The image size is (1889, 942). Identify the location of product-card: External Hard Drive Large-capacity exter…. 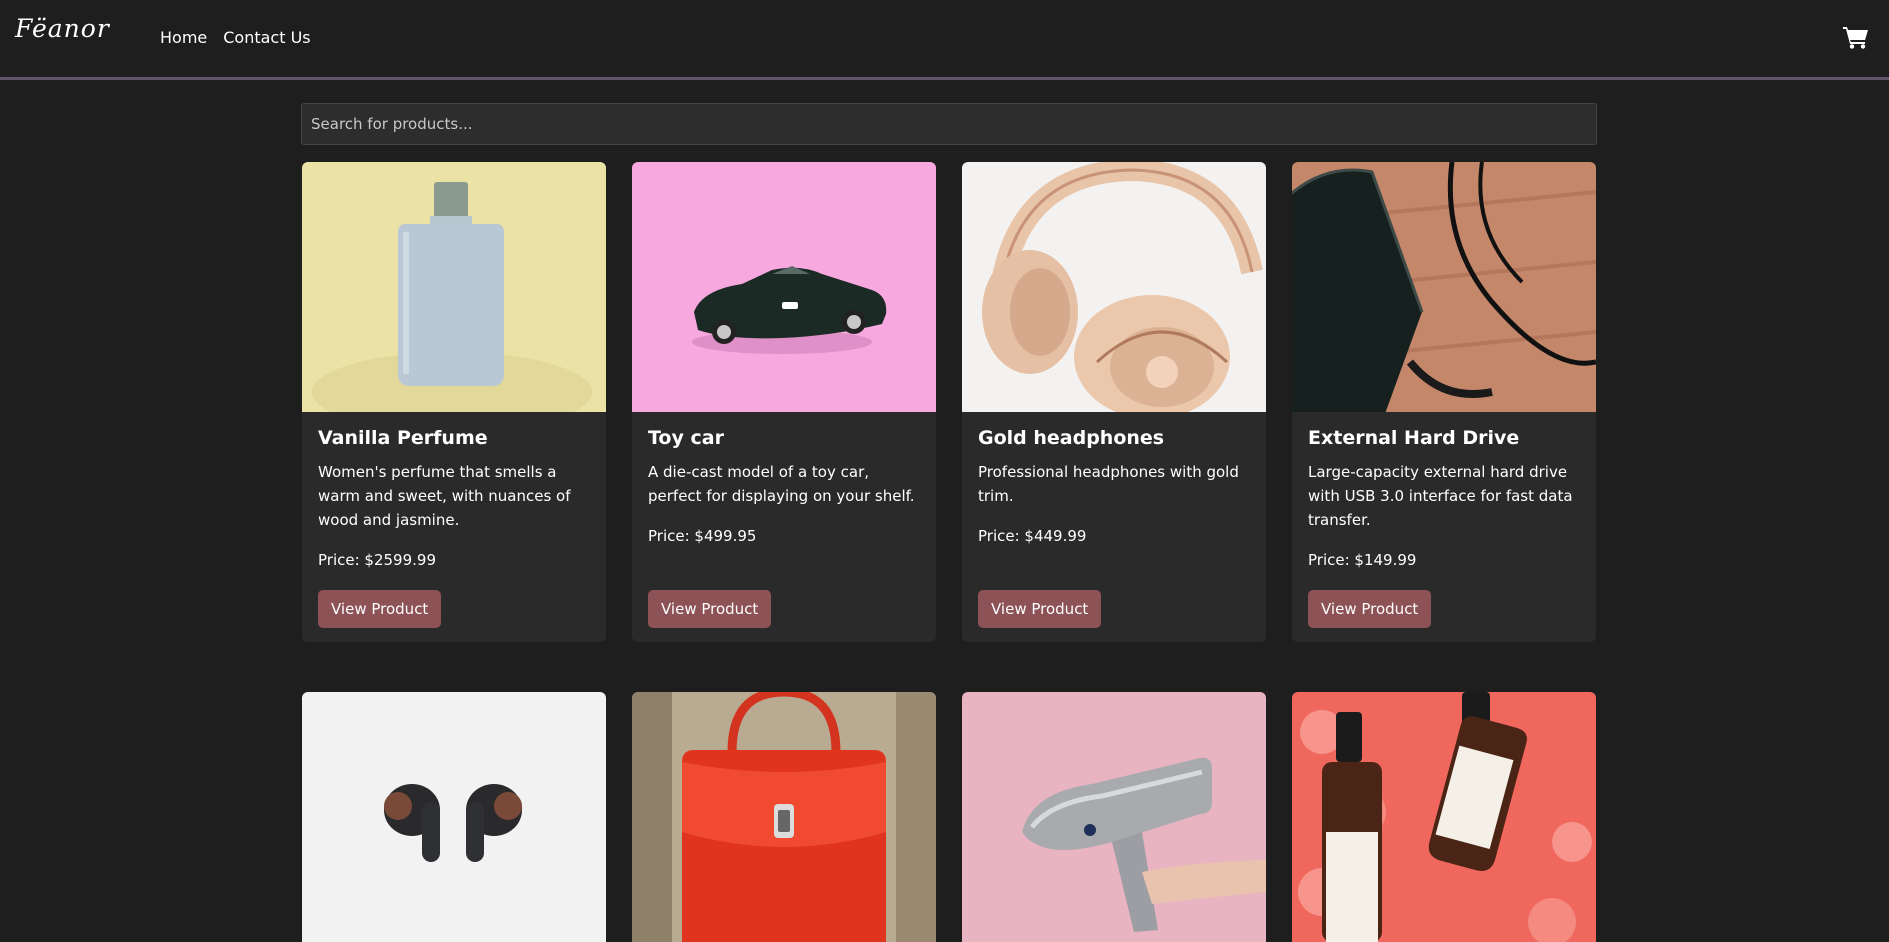
(1444, 402).